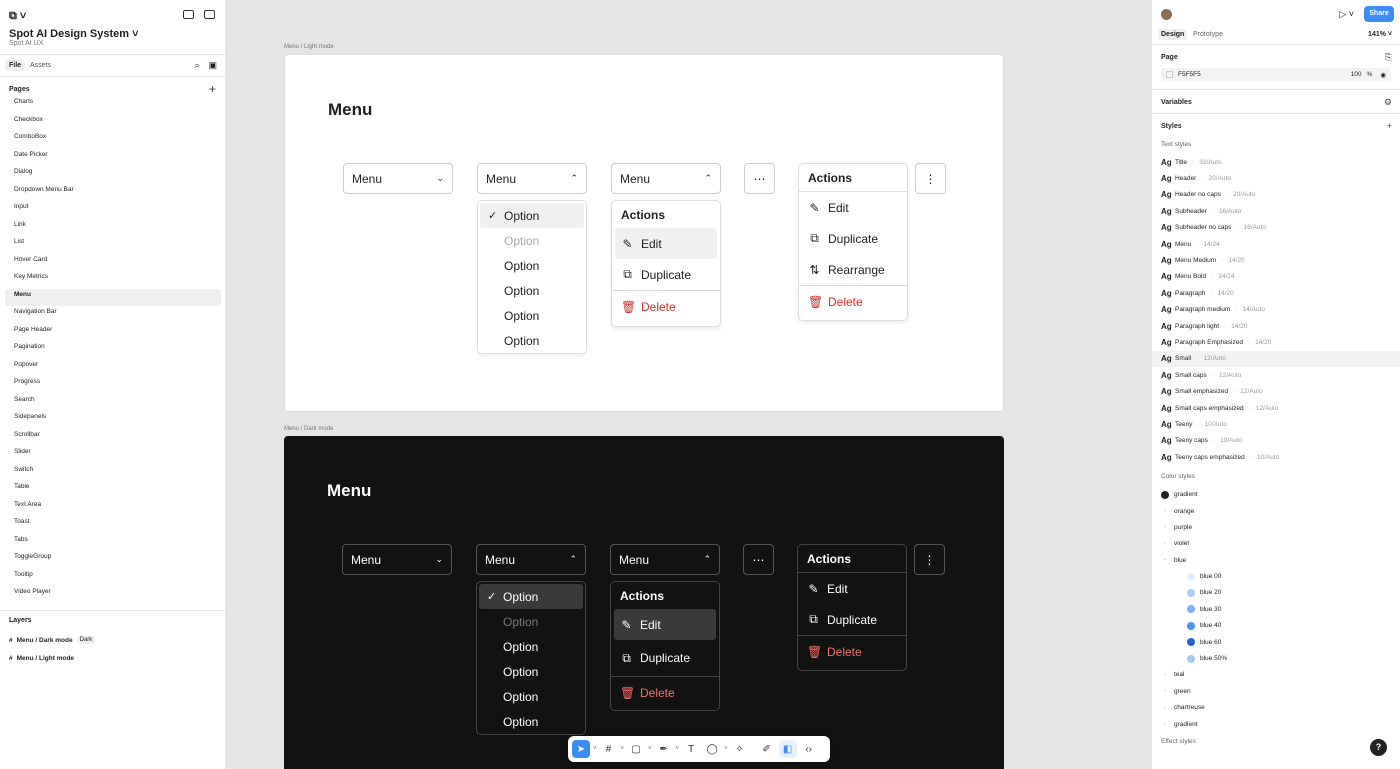  I want to click on page-item: Pagination, so click(113, 350).